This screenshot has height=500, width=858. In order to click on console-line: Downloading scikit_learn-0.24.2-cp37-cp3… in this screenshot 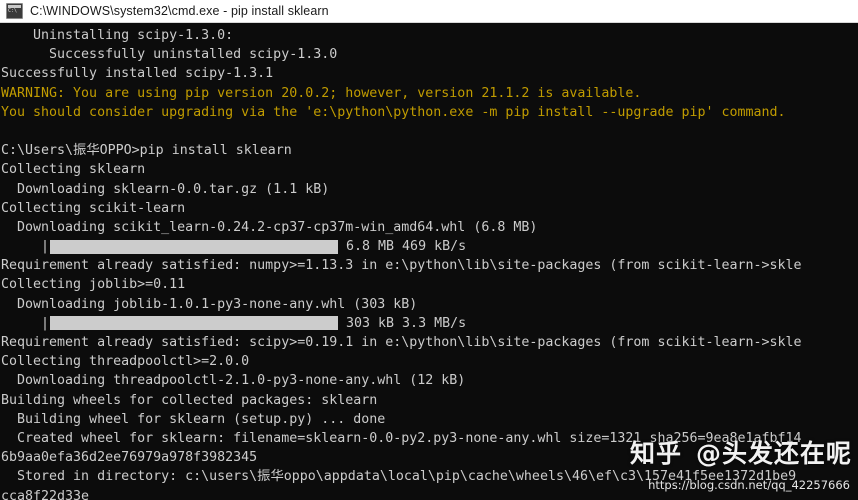, I will do `click(269, 227)`.